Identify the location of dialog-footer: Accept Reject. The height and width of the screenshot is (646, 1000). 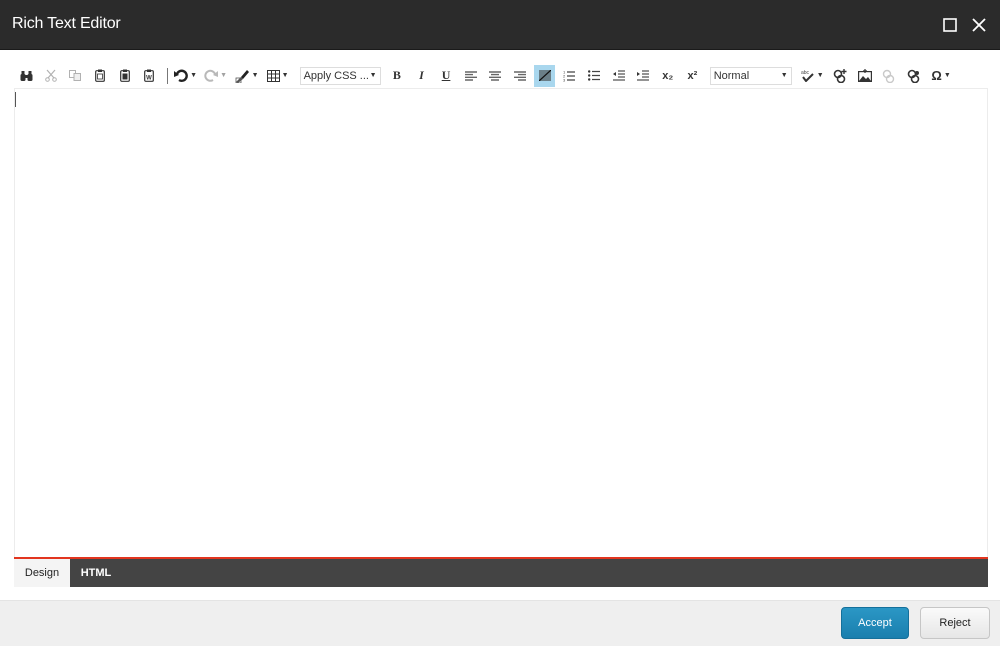
(500, 623).